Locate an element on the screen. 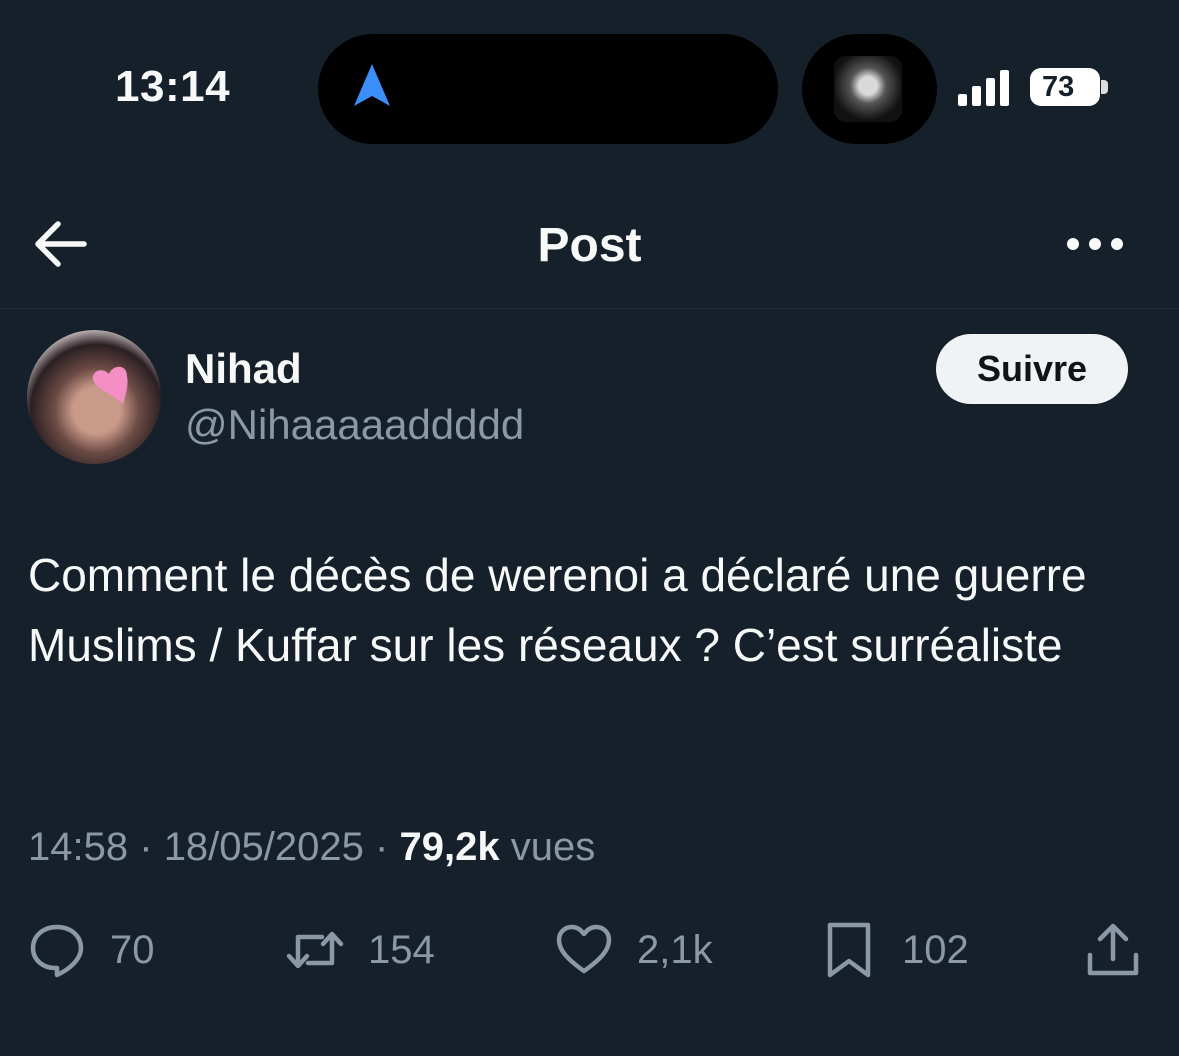  author-handle: @Nihaaaaaddddd is located at coordinates (354, 425).